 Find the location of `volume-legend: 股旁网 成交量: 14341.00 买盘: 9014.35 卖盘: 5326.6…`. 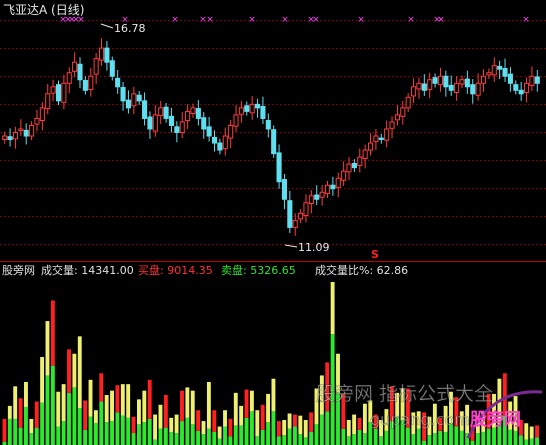

volume-legend: 股旁网 成交量: 14341.00 买盘: 9014.35 卖盘: 5326.6… is located at coordinates (205, 270).